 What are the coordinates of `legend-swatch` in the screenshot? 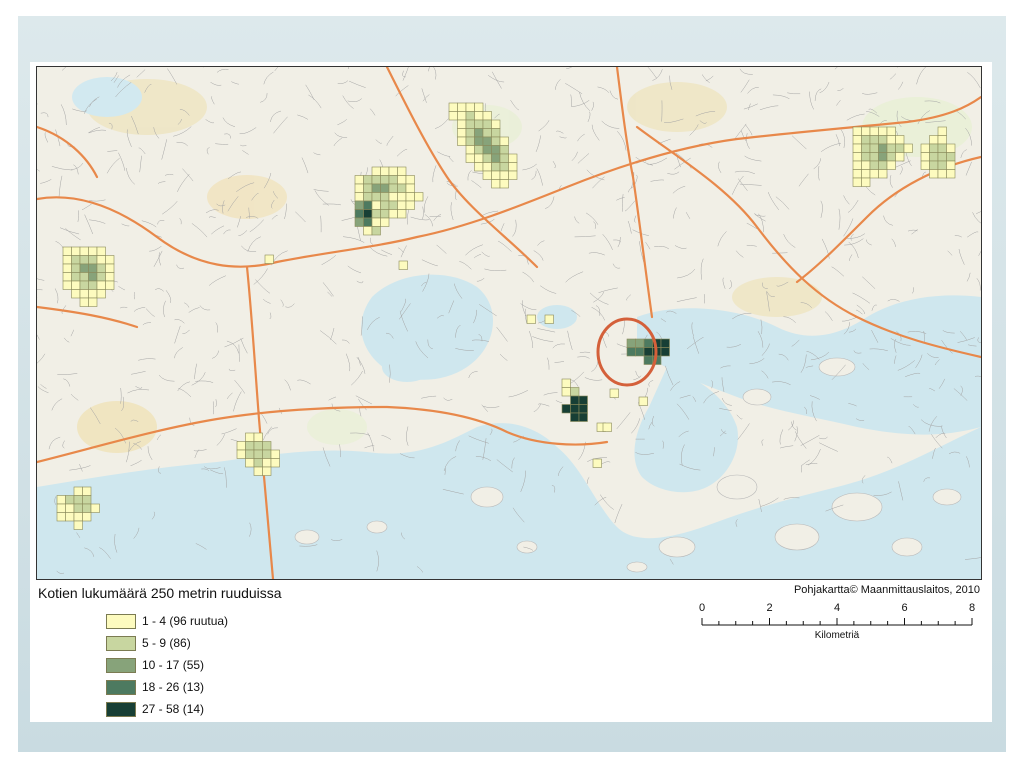 It's located at (121, 621).